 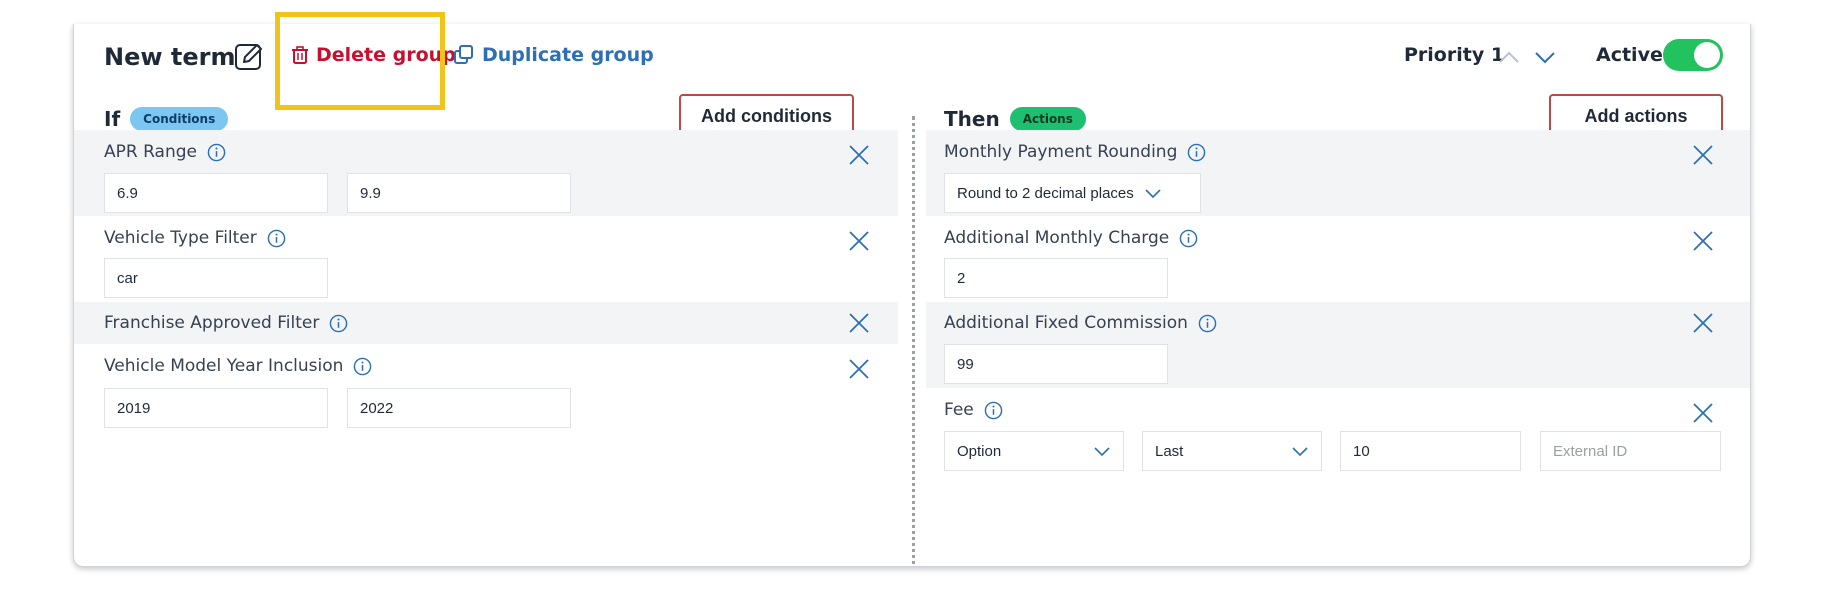 I want to click on action-label: Additional Fixed Commission, so click(x=1080, y=323).